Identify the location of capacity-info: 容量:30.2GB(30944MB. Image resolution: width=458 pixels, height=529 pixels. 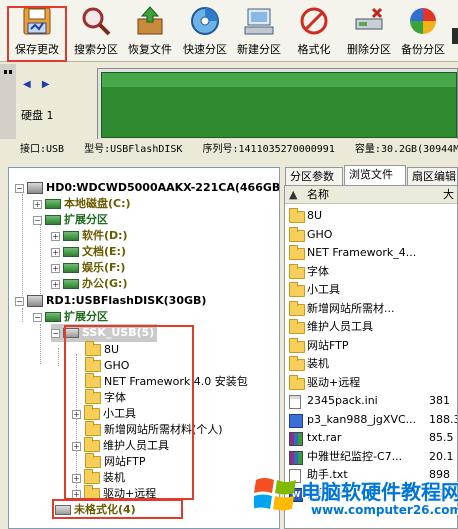
(406, 149).